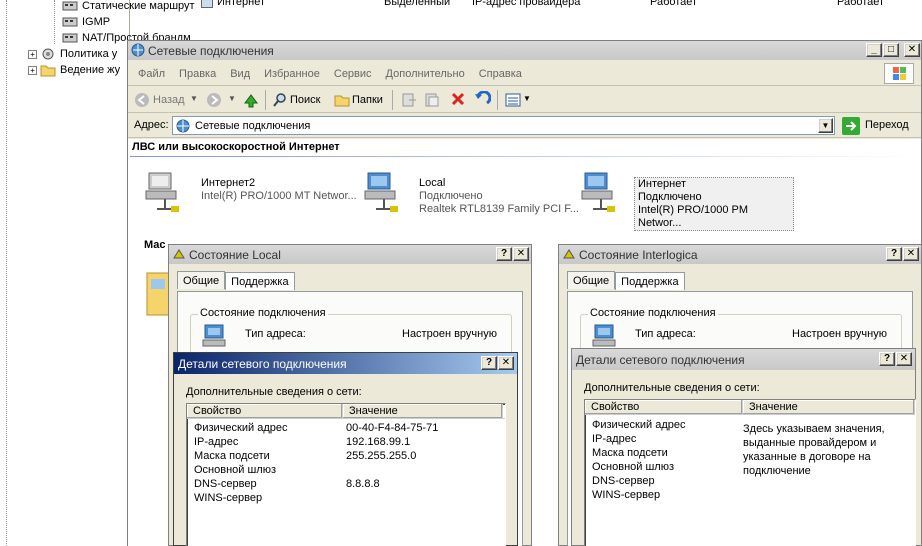  What do you see at coordinates (194, 98) in the screenshot?
I see `back-dropdown-icon: ▼` at bounding box center [194, 98].